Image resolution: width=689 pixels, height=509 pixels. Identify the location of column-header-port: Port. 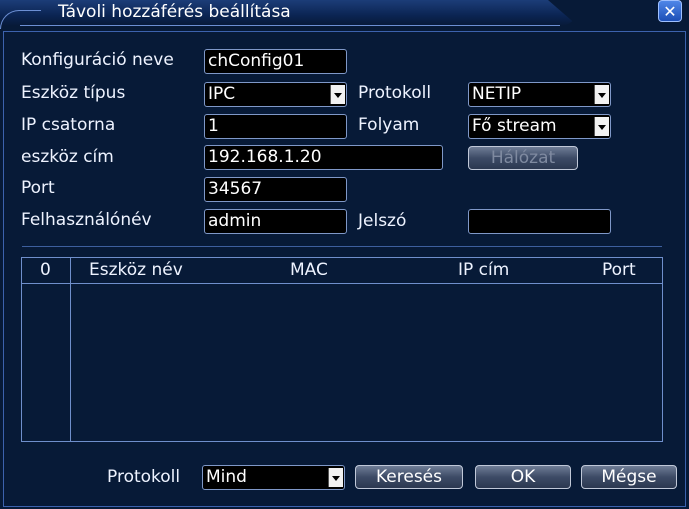
(619, 270).